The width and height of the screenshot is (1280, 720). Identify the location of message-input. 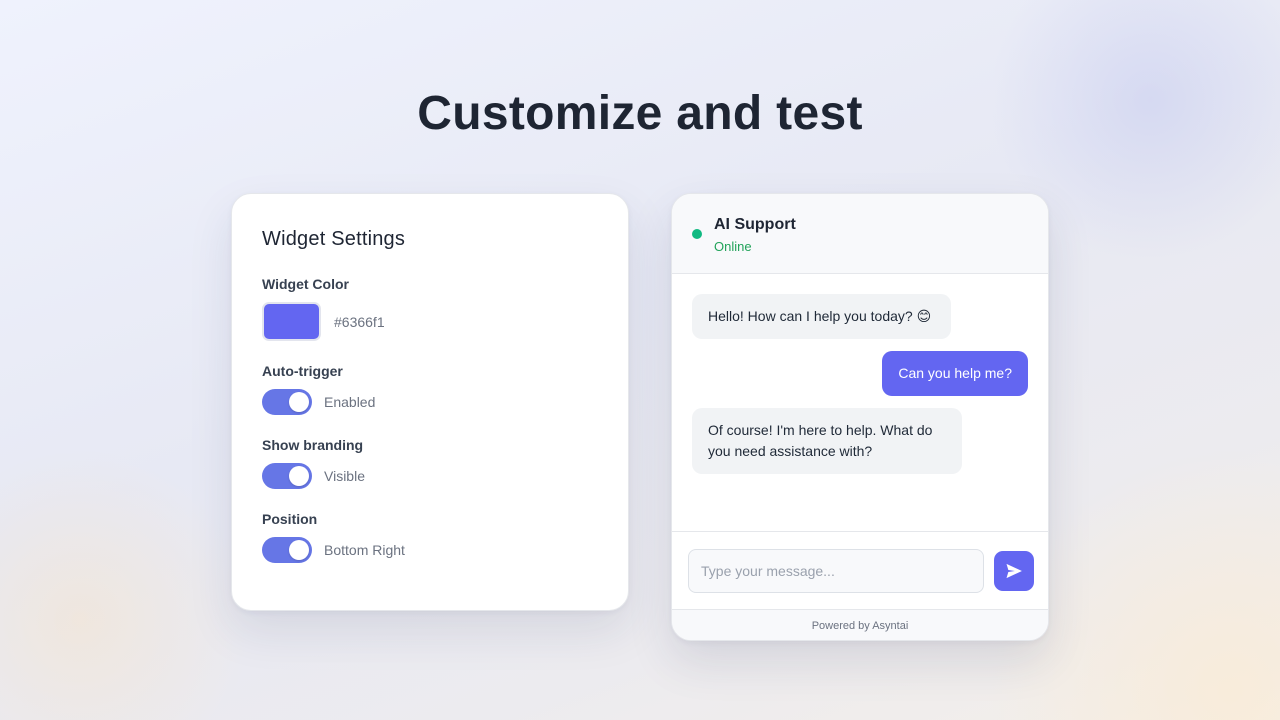
(836, 571).